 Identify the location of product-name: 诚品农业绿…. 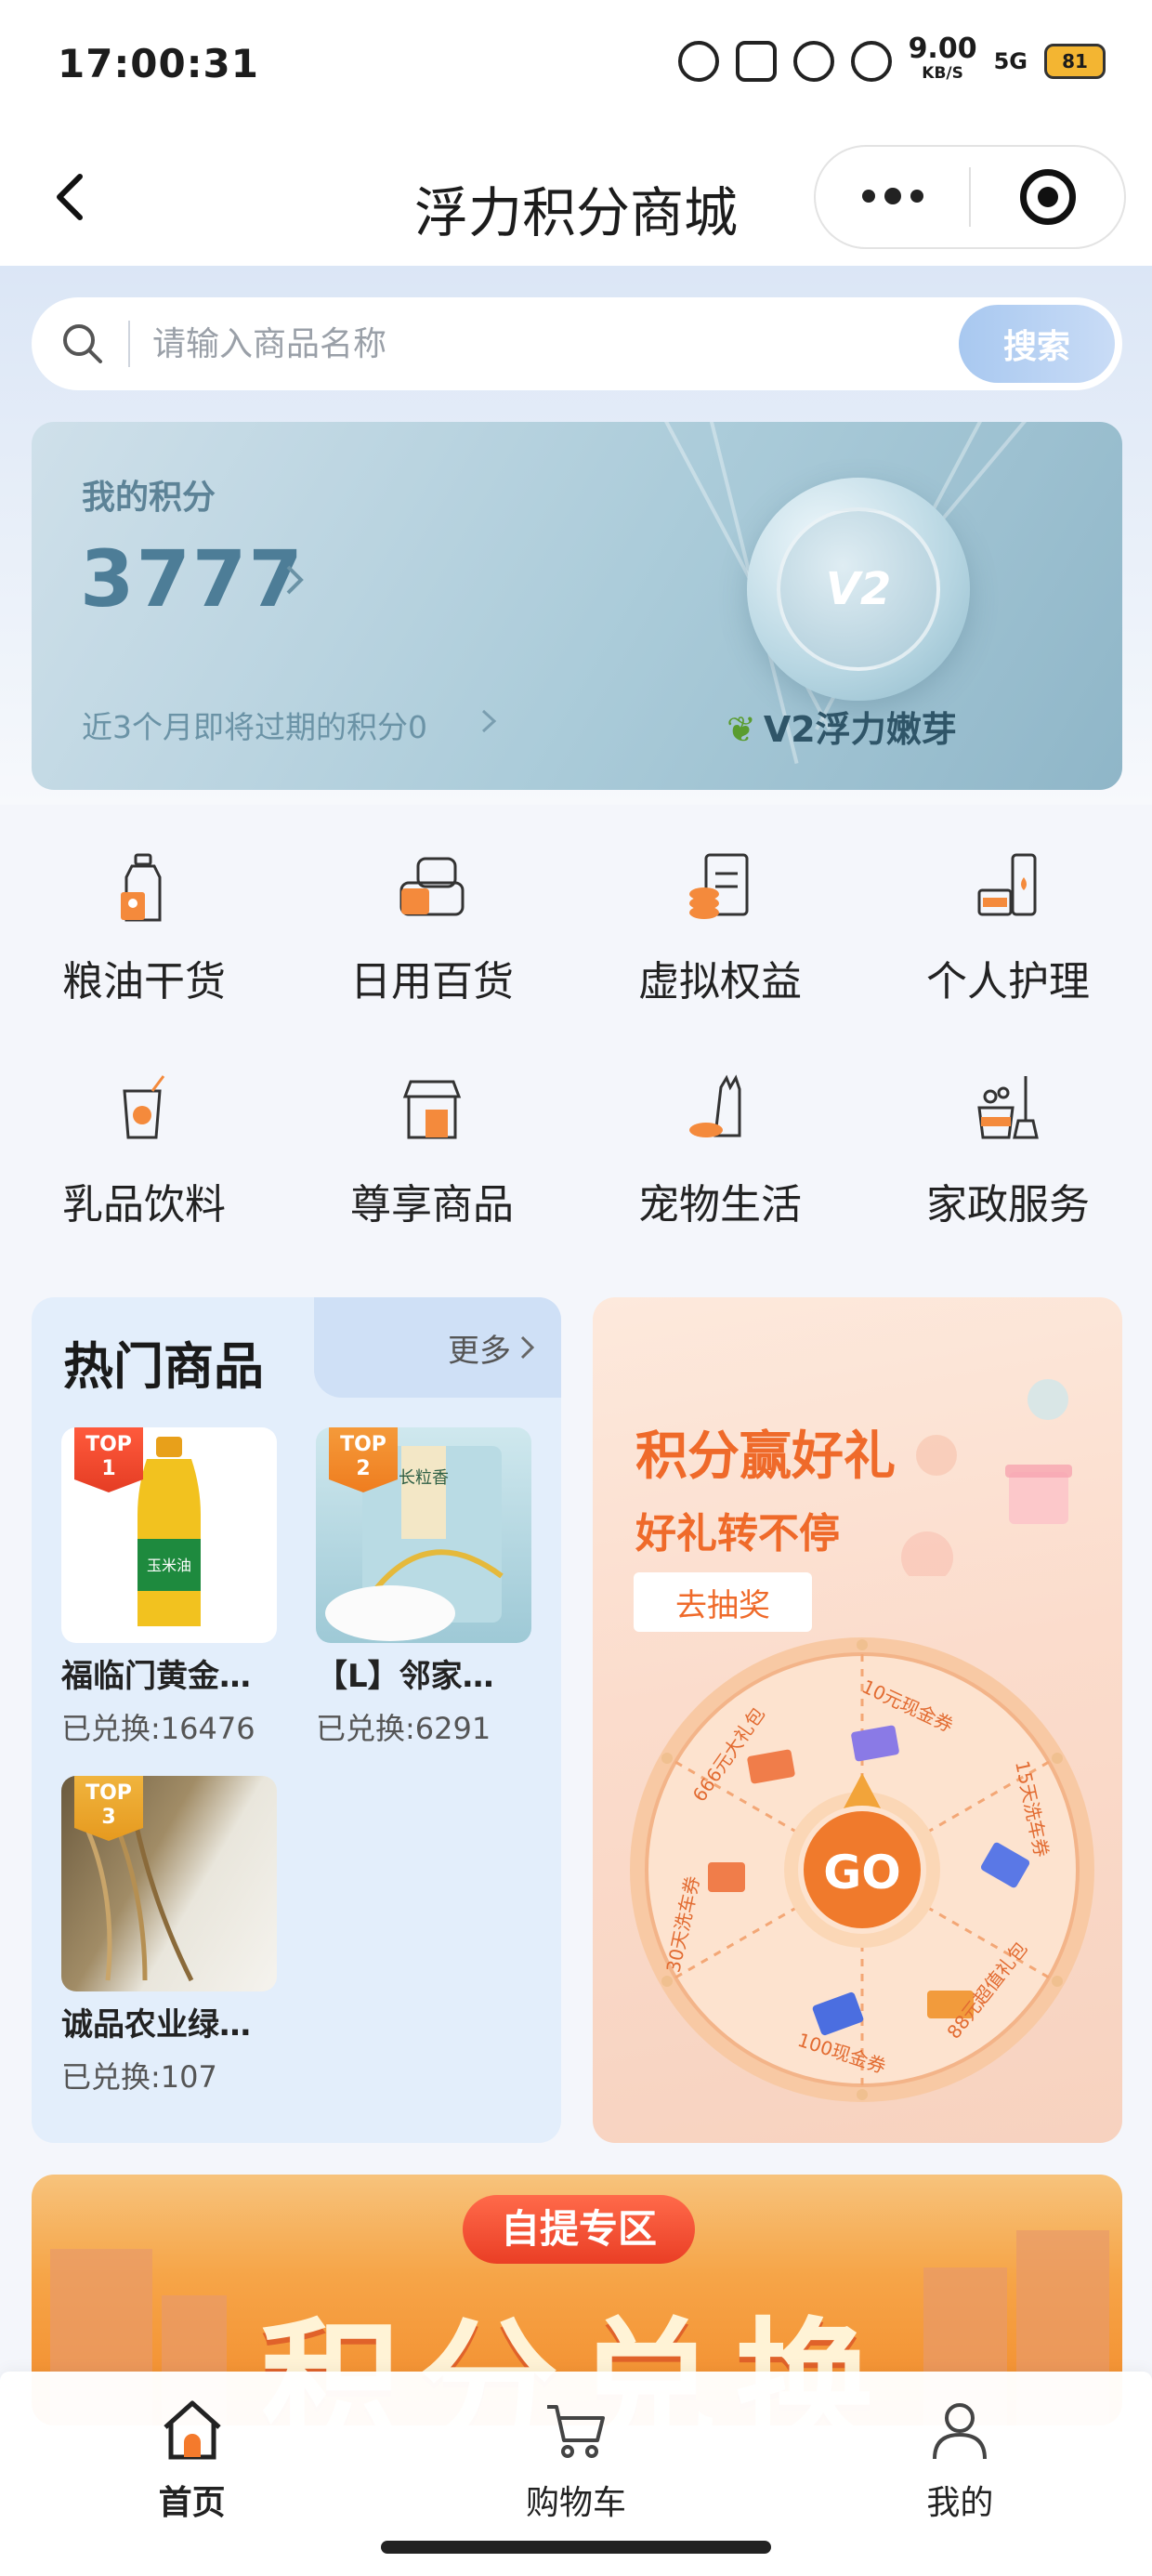
(169, 2021).